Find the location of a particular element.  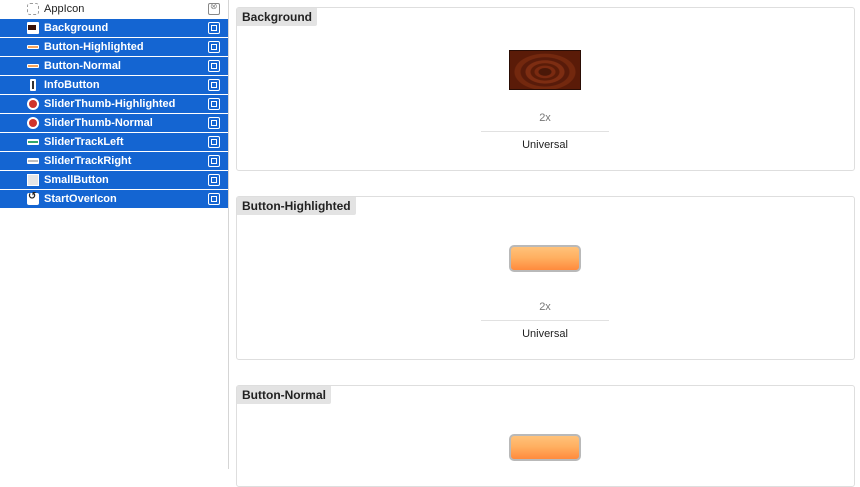

asset-label: Background is located at coordinates (76, 28).